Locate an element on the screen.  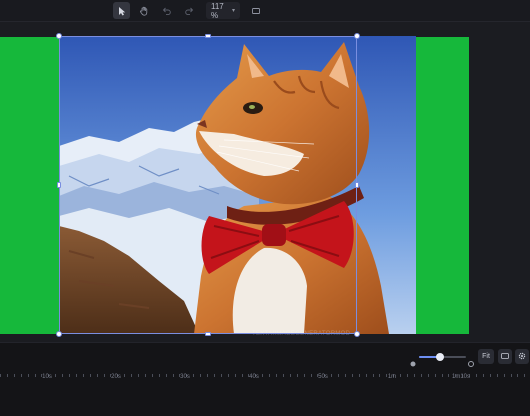
timeline-tick-label: 1m10s is located at coordinates (461, 377).